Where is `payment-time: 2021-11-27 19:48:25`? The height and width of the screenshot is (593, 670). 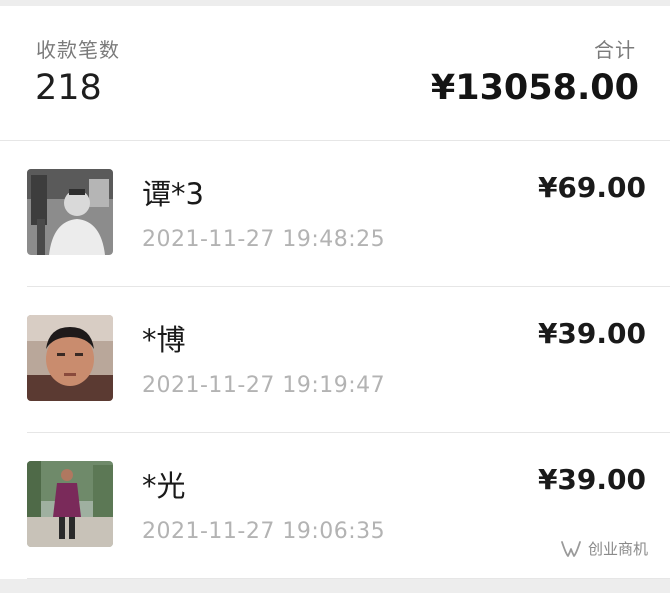
payment-time: 2021-11-27 19:48:25 is located at coordinates (264, 239).